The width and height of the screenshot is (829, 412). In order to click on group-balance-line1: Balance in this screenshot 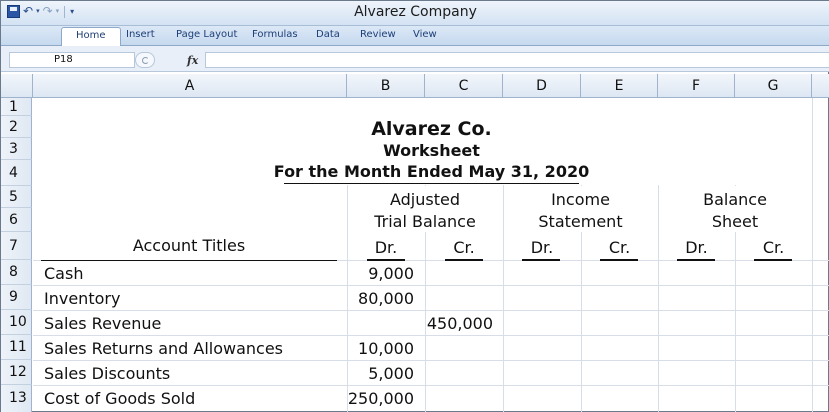, I will do `click(735, 199)`.